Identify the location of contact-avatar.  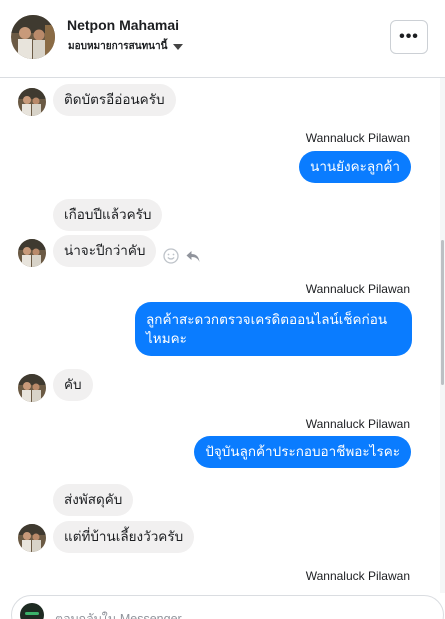
(33, 37).